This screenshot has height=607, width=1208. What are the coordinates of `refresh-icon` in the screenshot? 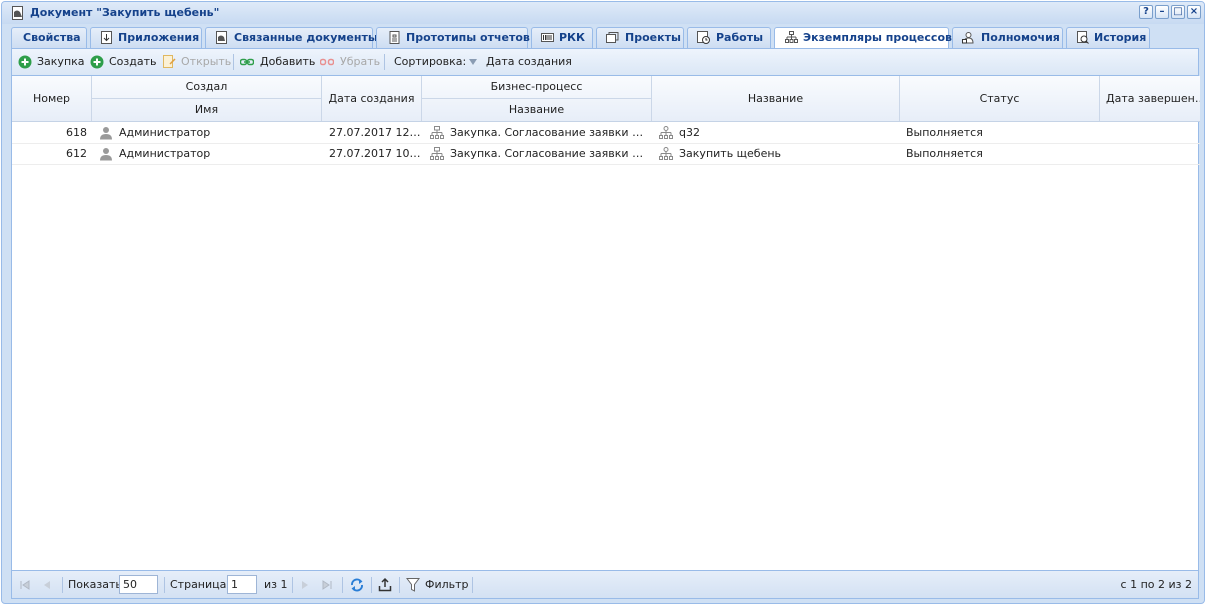 It's located at (357, 585).